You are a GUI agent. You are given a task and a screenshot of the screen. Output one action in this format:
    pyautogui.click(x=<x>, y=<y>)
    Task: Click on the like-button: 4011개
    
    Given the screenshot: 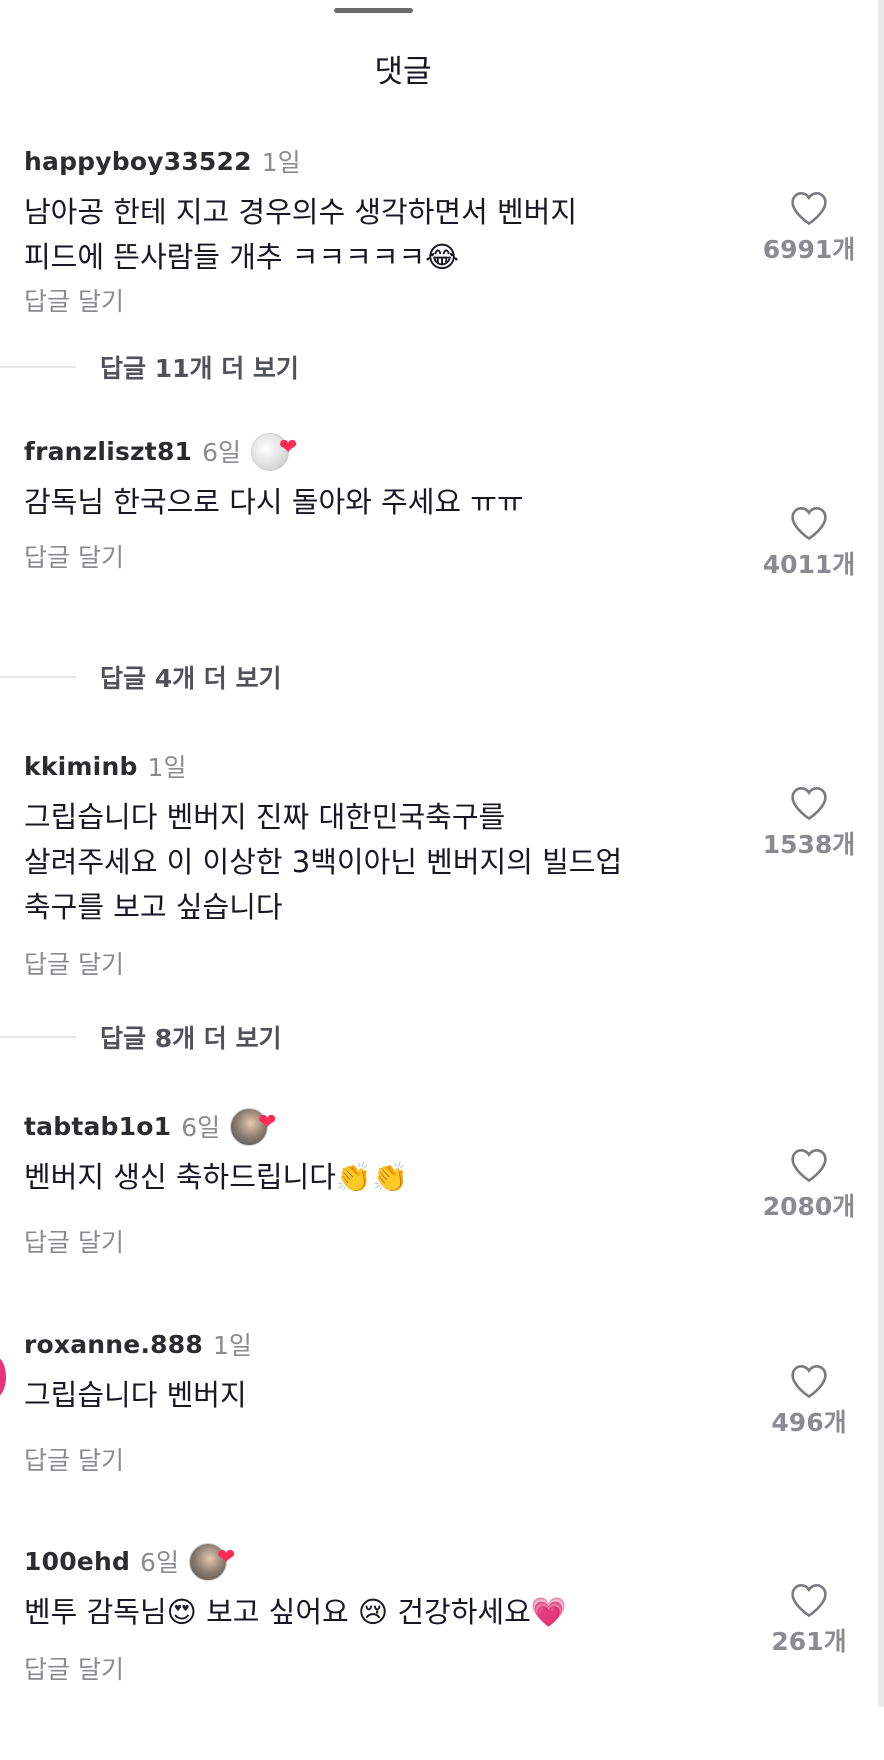 What is the action you would take?
    pyautogui.click(x=809, y=543)
    